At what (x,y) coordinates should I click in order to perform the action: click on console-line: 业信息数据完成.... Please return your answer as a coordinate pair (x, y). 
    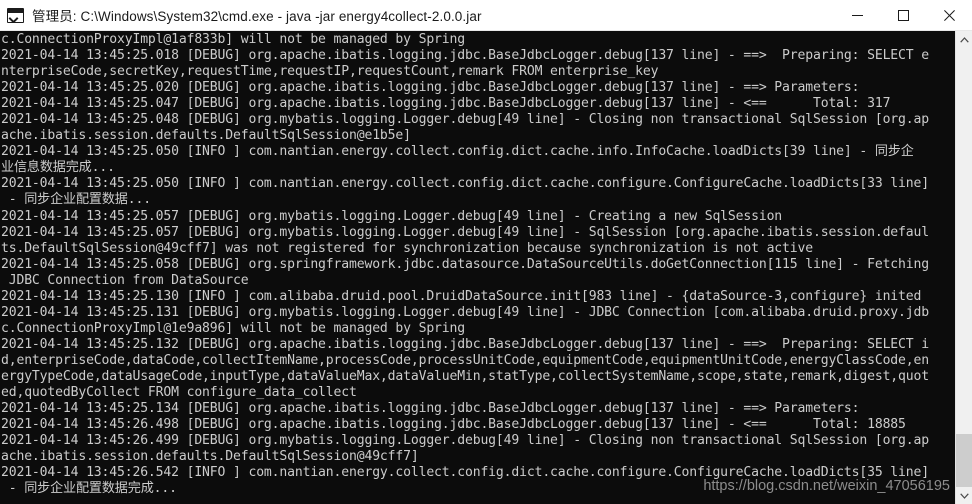
    Looking at the image, I should click on (58, 168).